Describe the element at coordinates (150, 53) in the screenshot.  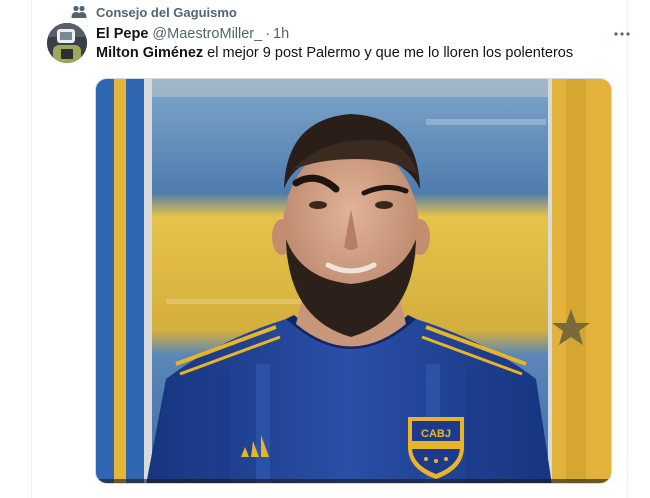
I see `tweet-text-bold: Milton Giménez` at that location.